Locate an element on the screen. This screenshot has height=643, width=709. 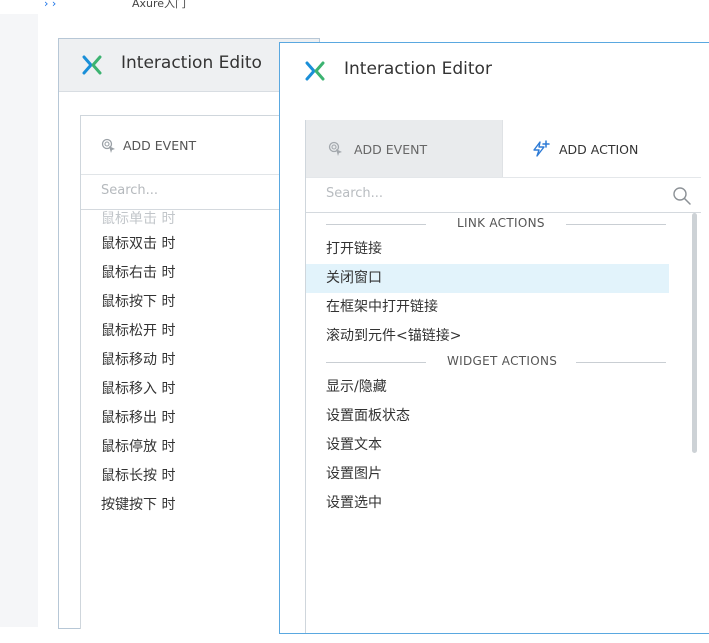
section-link-actions: LINK ACTIONS is located at coordinates (503, 224).